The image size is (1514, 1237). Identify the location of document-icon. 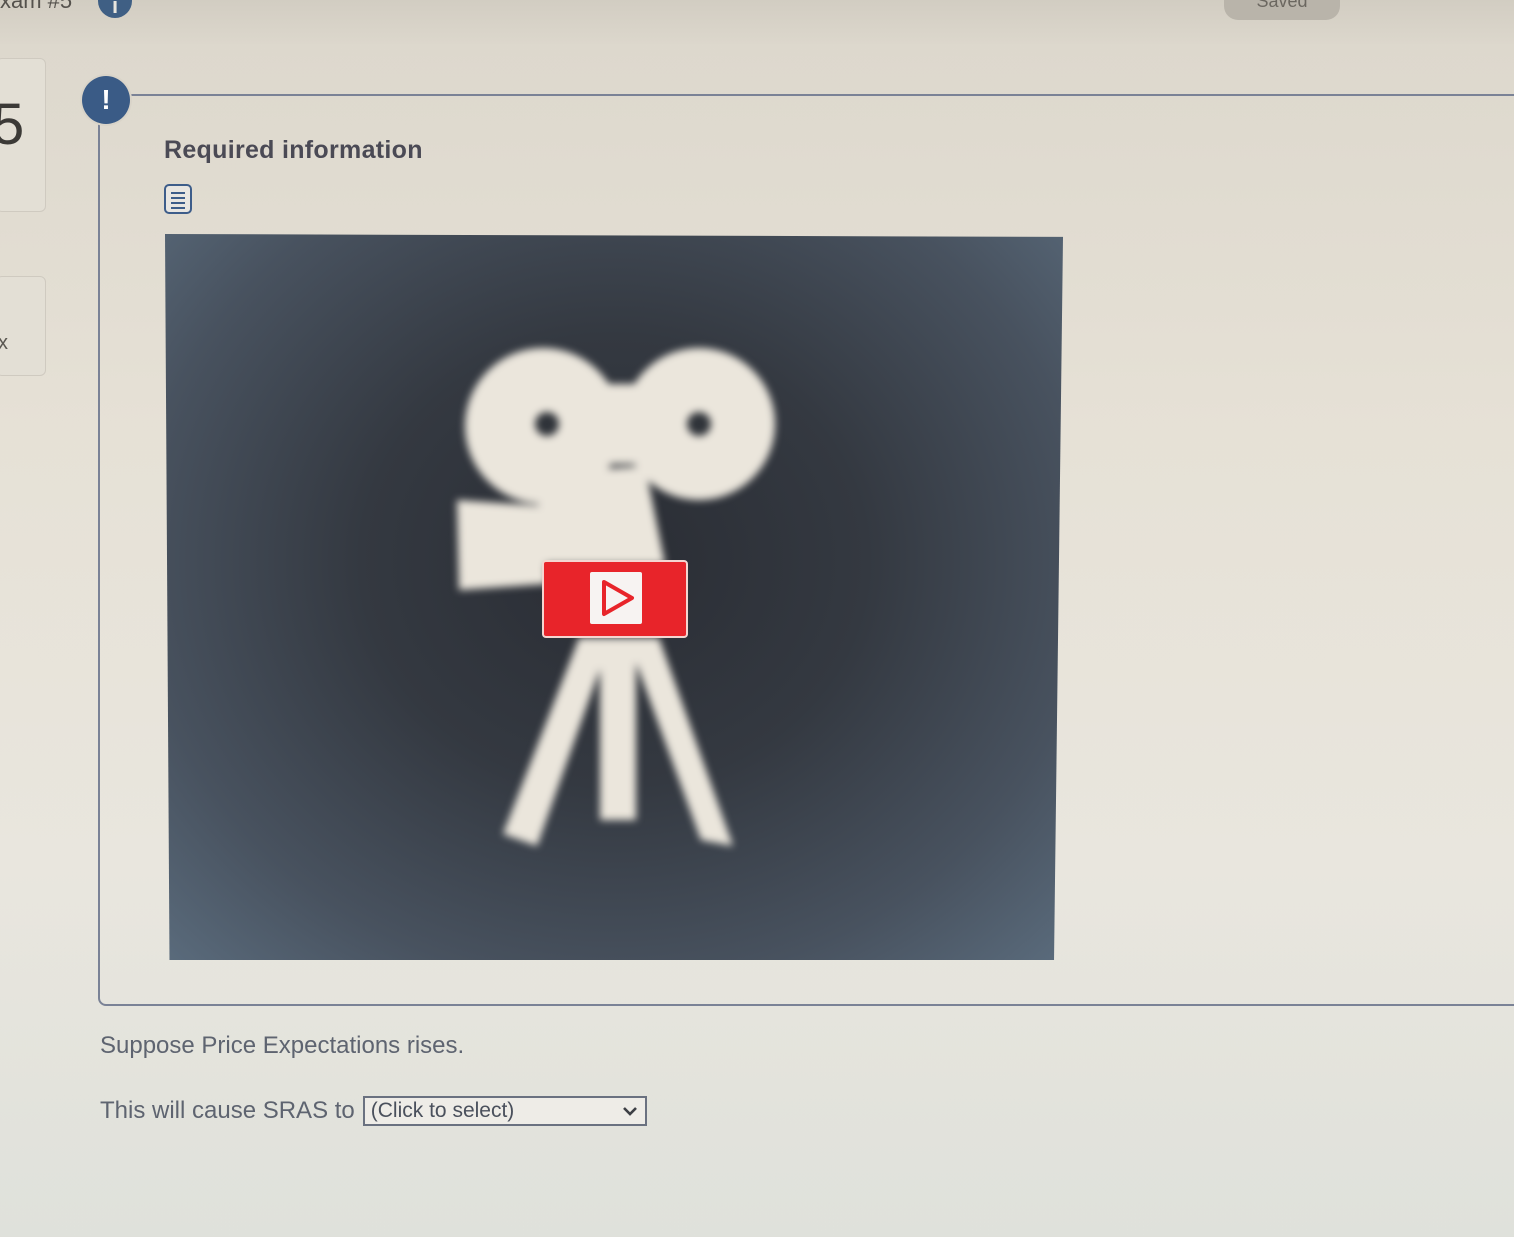
(178, 199).